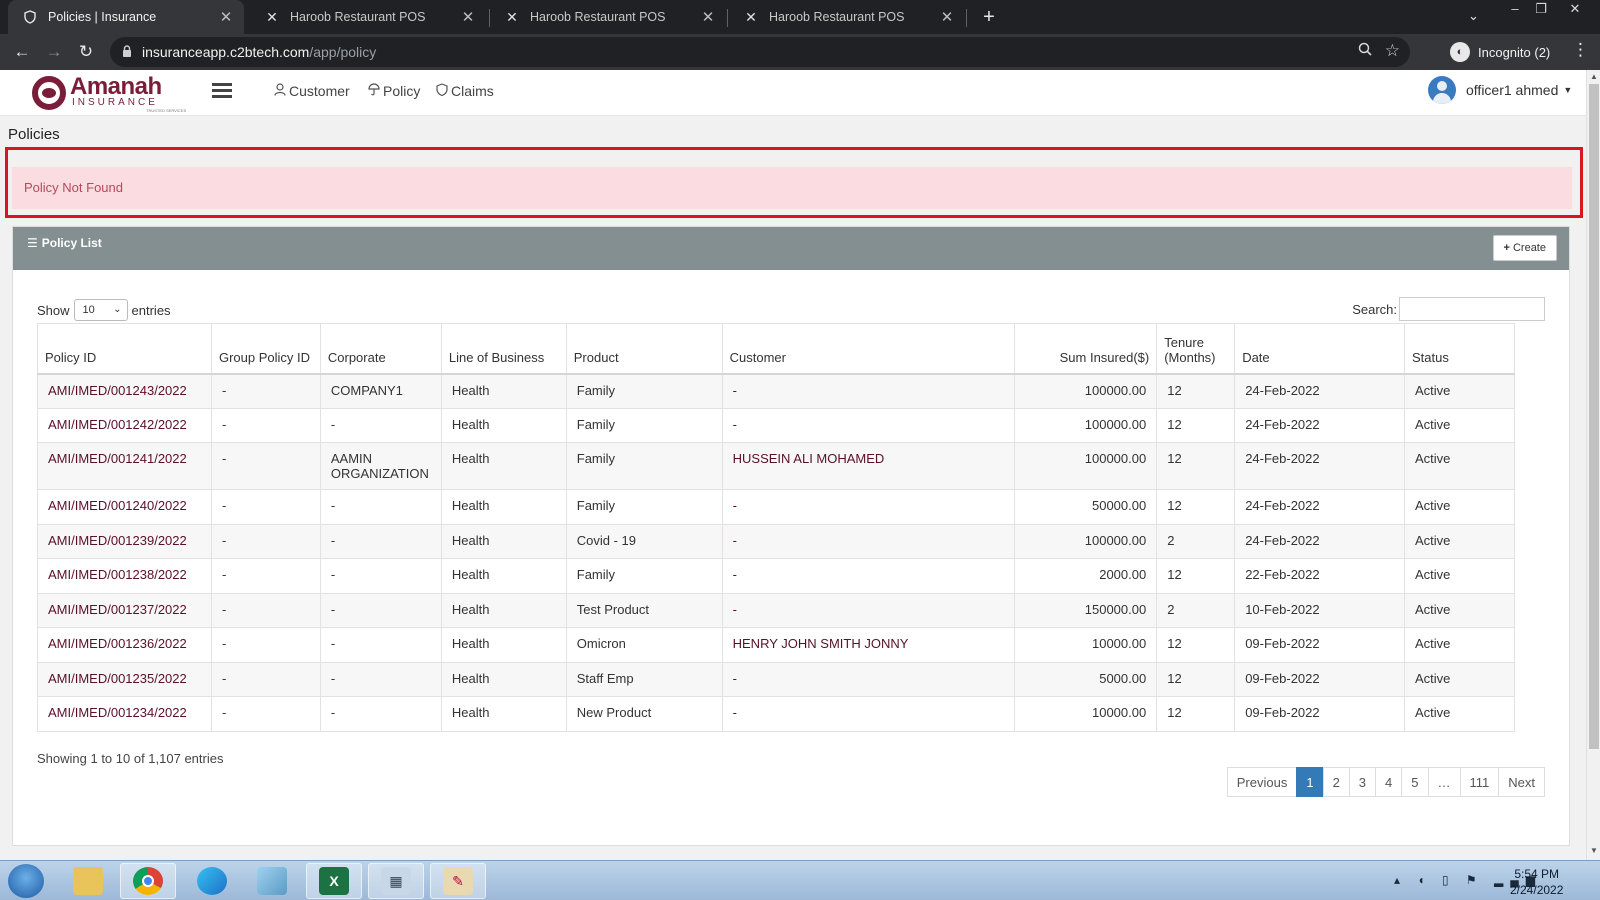 This screenshot has width=1600, height=900. I want to click on scroll-down-icon: ▼, so click(1594, 850).